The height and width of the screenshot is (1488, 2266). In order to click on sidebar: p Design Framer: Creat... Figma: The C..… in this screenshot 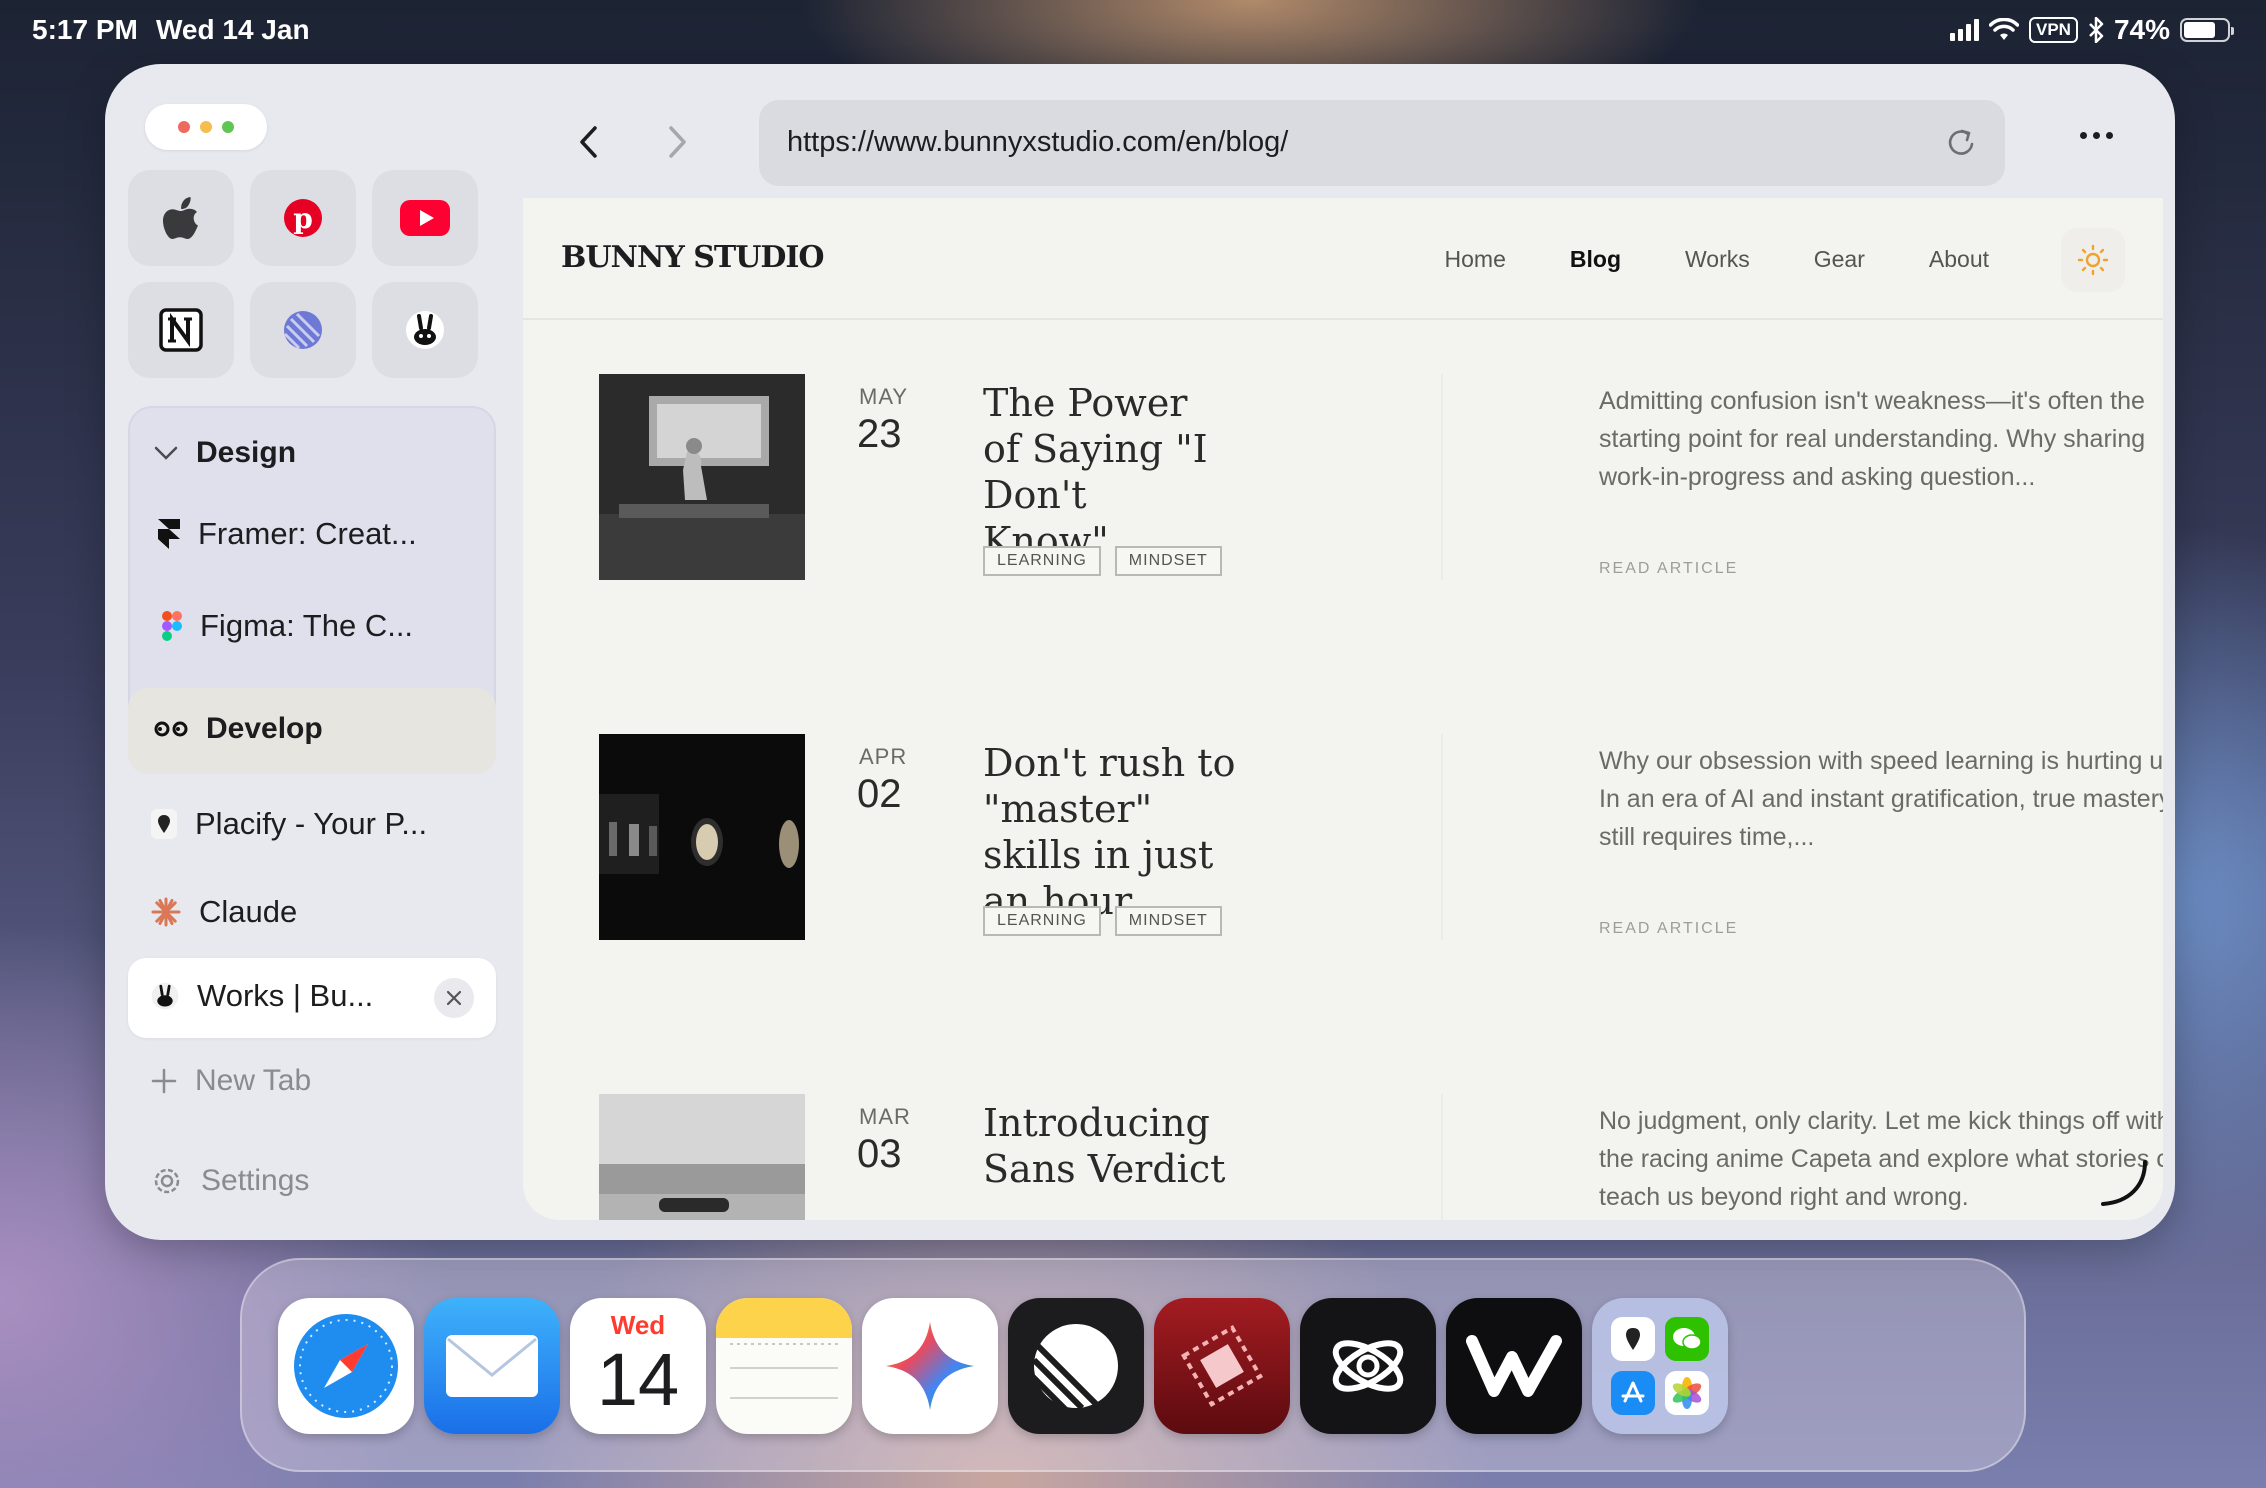, I will do `click(315, 652)`.